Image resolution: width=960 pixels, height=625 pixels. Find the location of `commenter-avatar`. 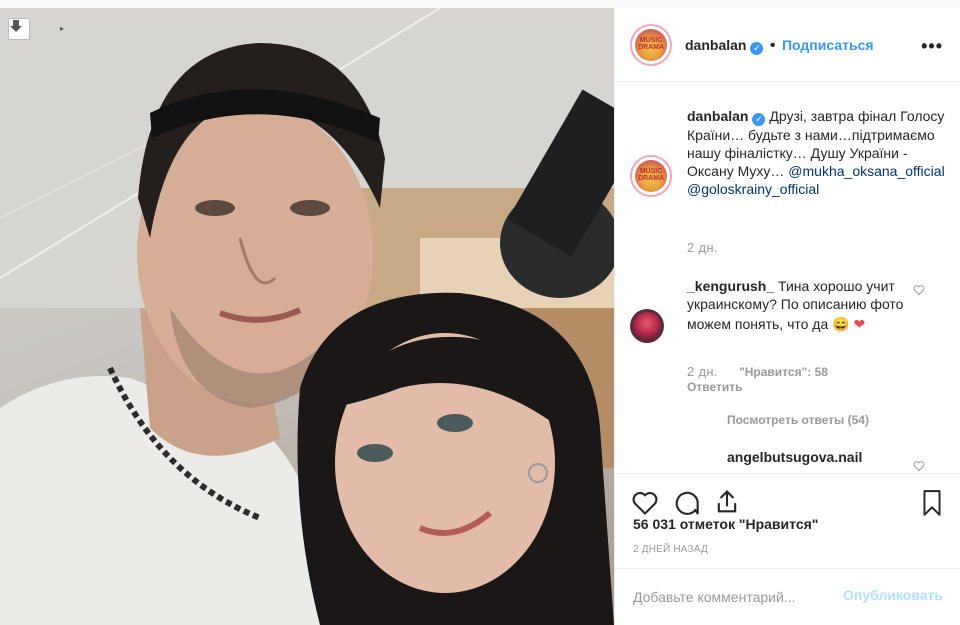

commenter-avatar is located at coordinates (647, 326).